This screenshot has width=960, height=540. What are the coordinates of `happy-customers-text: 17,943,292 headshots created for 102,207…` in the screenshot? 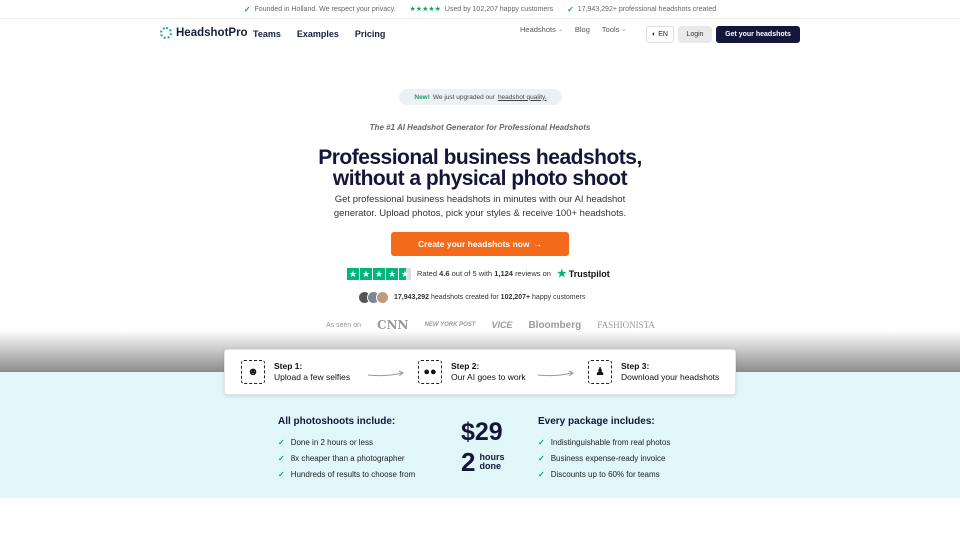 It's located at (490, 297).